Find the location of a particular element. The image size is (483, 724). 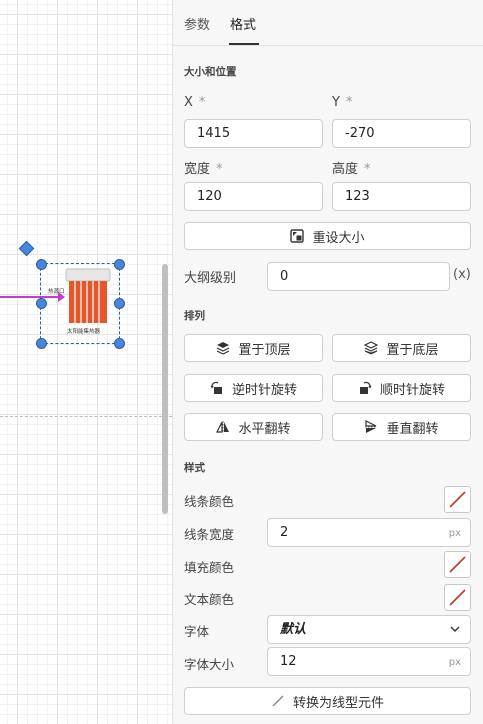

line-shape-icon is located at coordinates (278, 701).